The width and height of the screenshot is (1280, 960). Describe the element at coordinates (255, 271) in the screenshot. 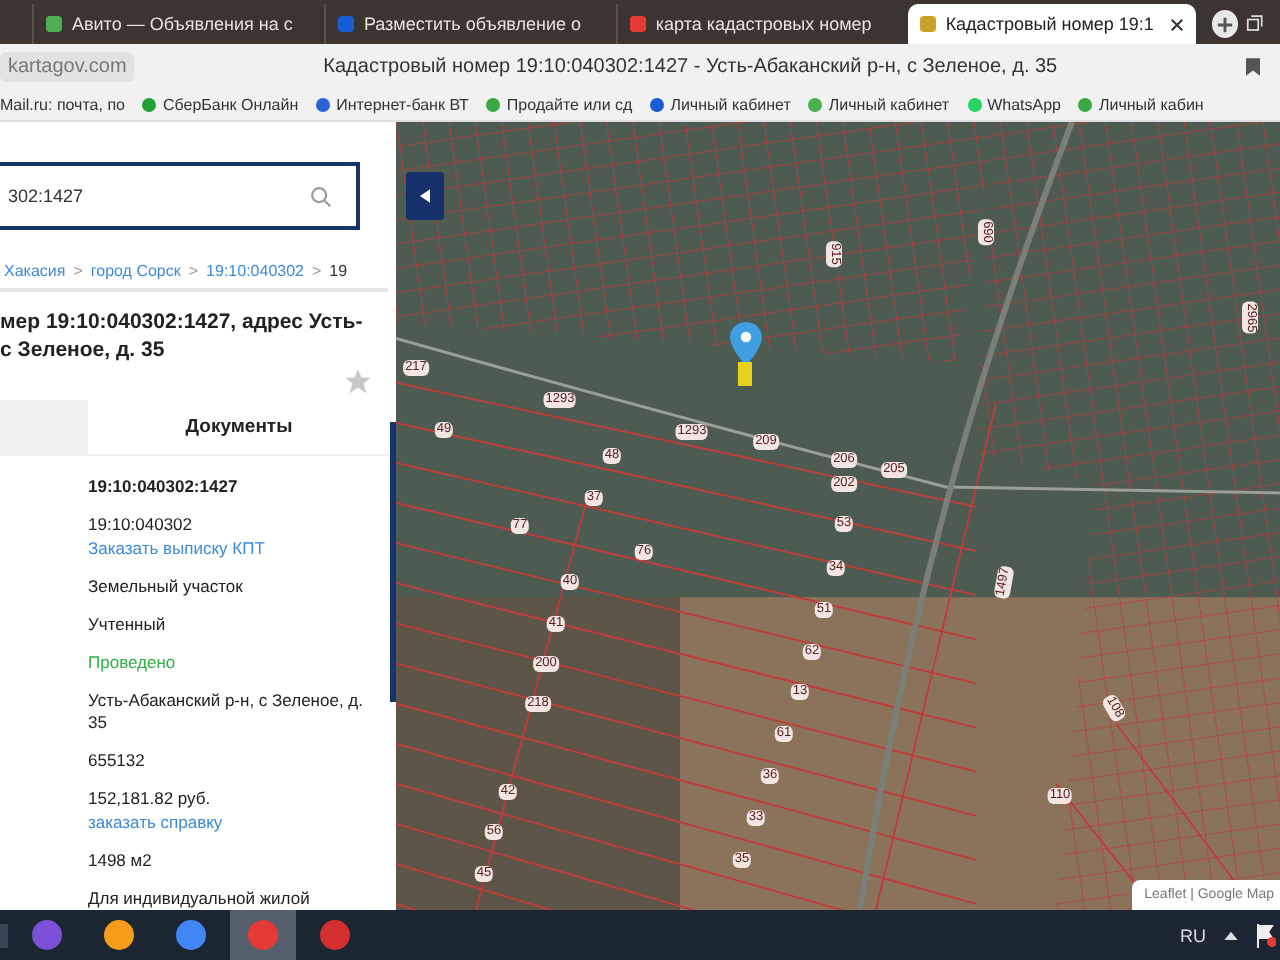

I see `breadcrumb-link: 19:10:040302` at that location.